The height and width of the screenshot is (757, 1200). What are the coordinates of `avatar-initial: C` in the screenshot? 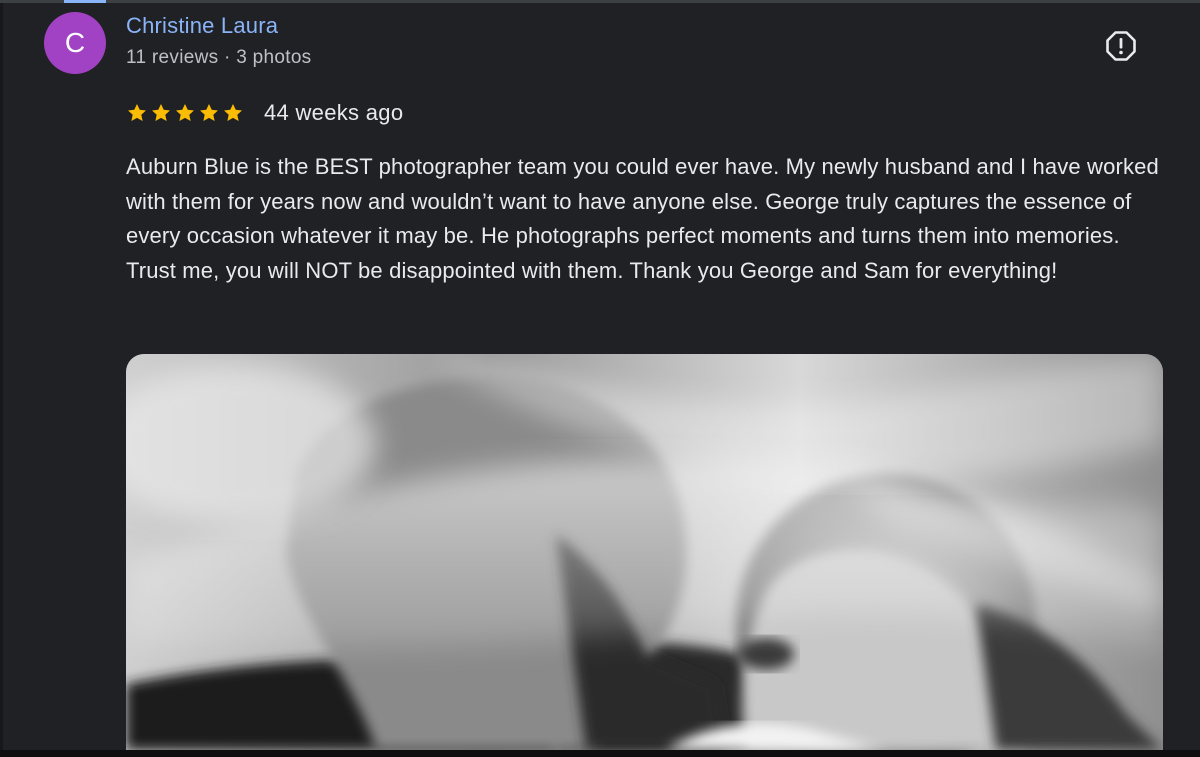 It's located at (75, 42).